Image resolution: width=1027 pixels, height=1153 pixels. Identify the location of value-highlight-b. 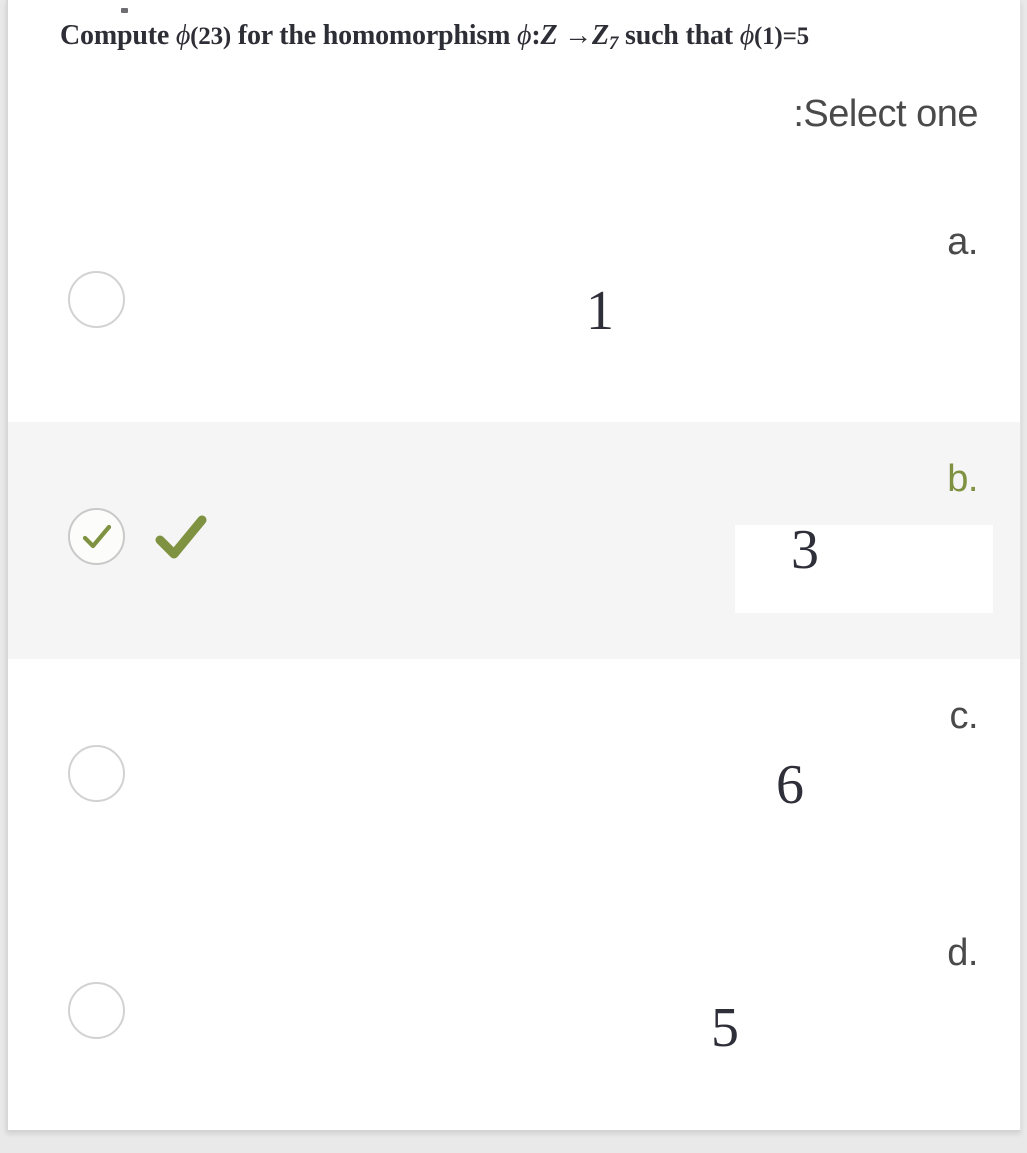
(864, 569).